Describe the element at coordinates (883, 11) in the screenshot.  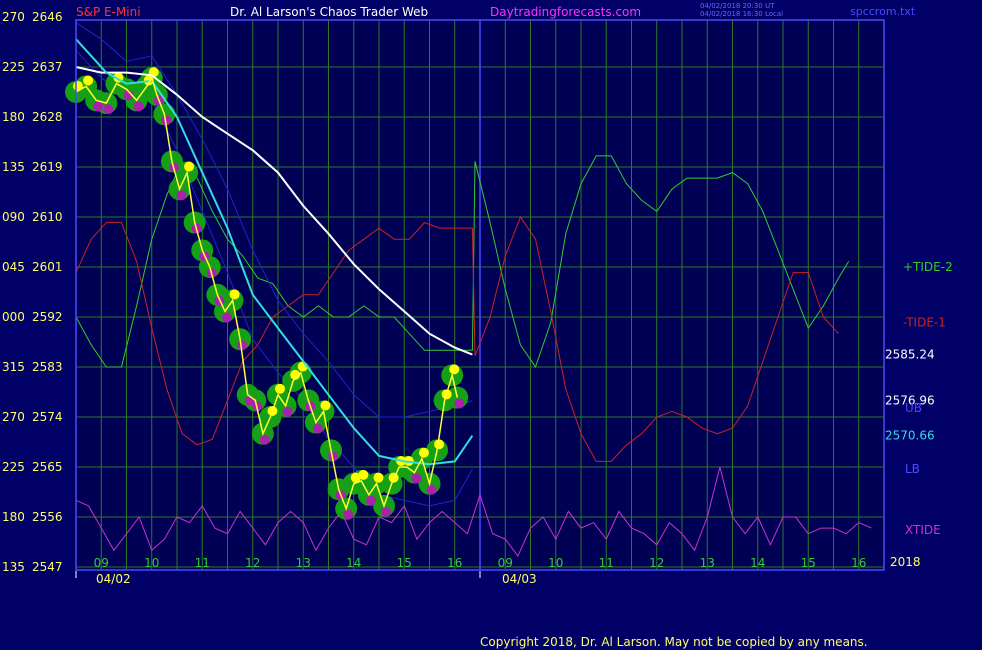
I see `file-name: spccrom.txt` at that location.